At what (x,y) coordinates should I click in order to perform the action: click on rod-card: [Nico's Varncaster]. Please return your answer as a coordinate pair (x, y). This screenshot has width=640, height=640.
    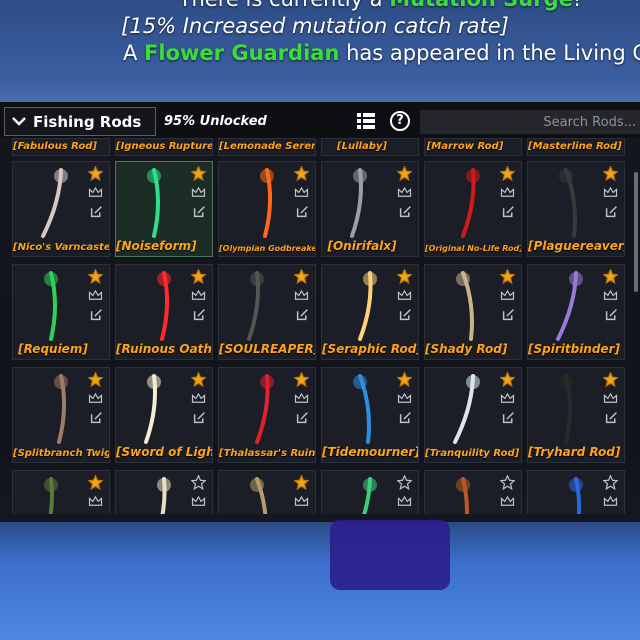
    Looking at the image, I should click on (61, 209).